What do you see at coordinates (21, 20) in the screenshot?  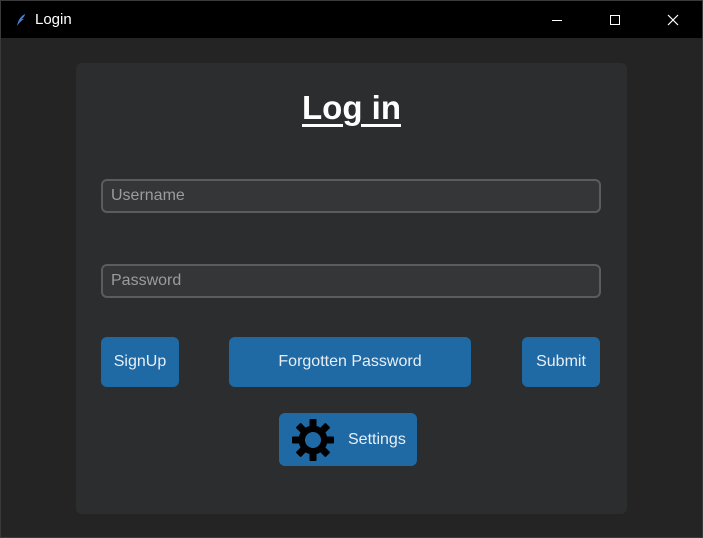 I see `feather-icon` at bounding box center [21, 20].